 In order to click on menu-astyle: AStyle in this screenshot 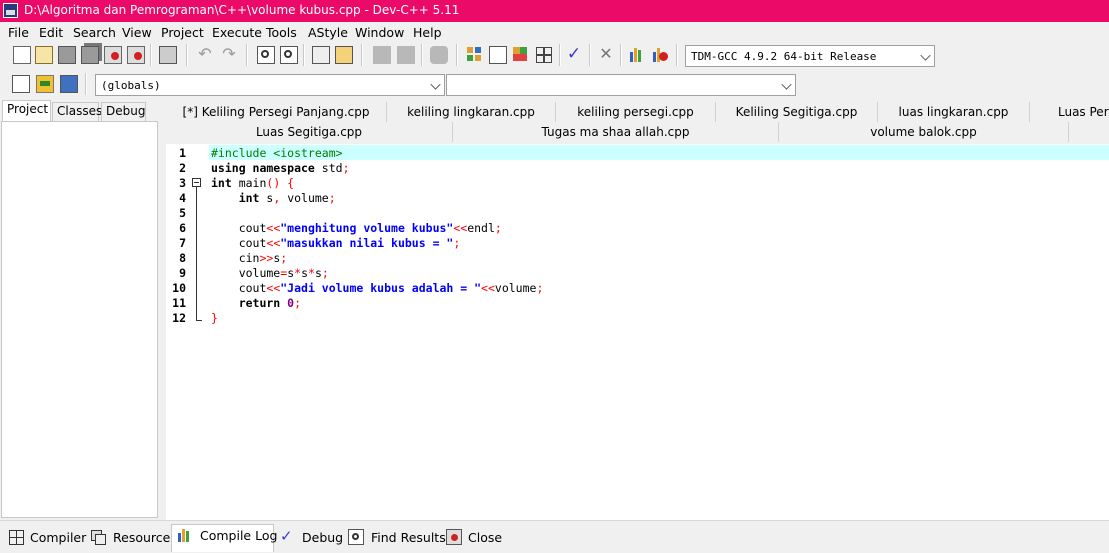, I will do `click(328, 32)`.